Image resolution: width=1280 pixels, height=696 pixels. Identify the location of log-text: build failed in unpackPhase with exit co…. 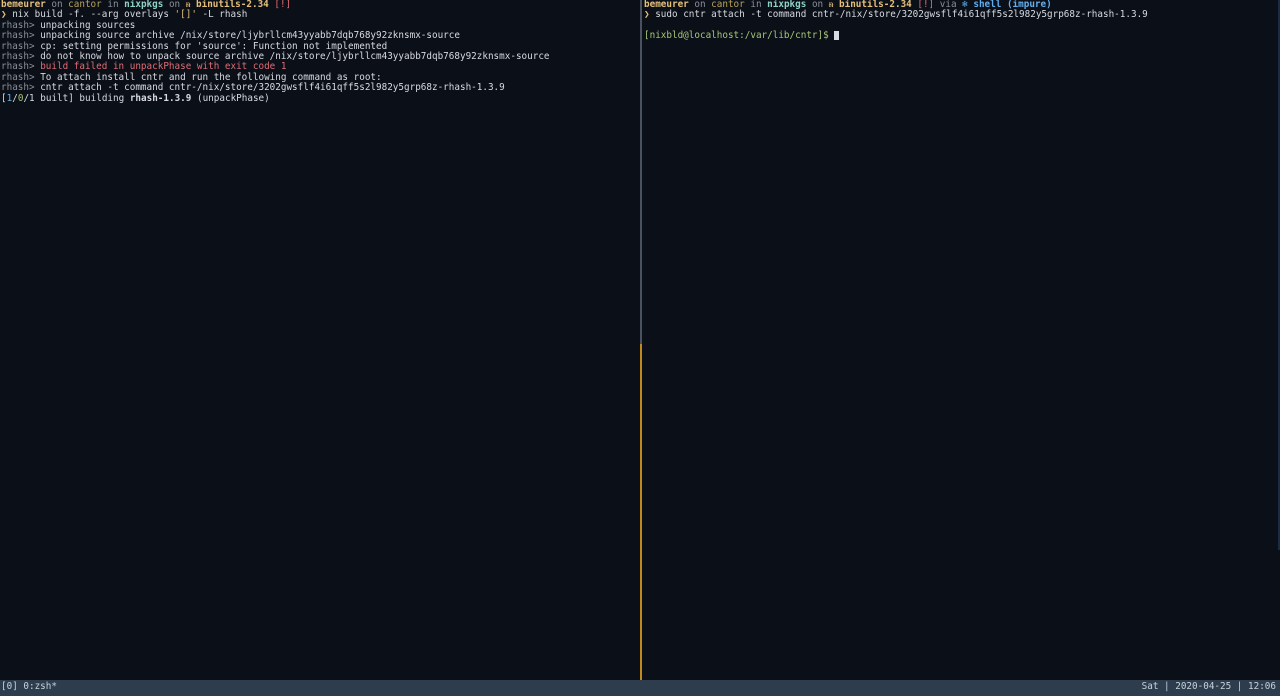
(163, 67).